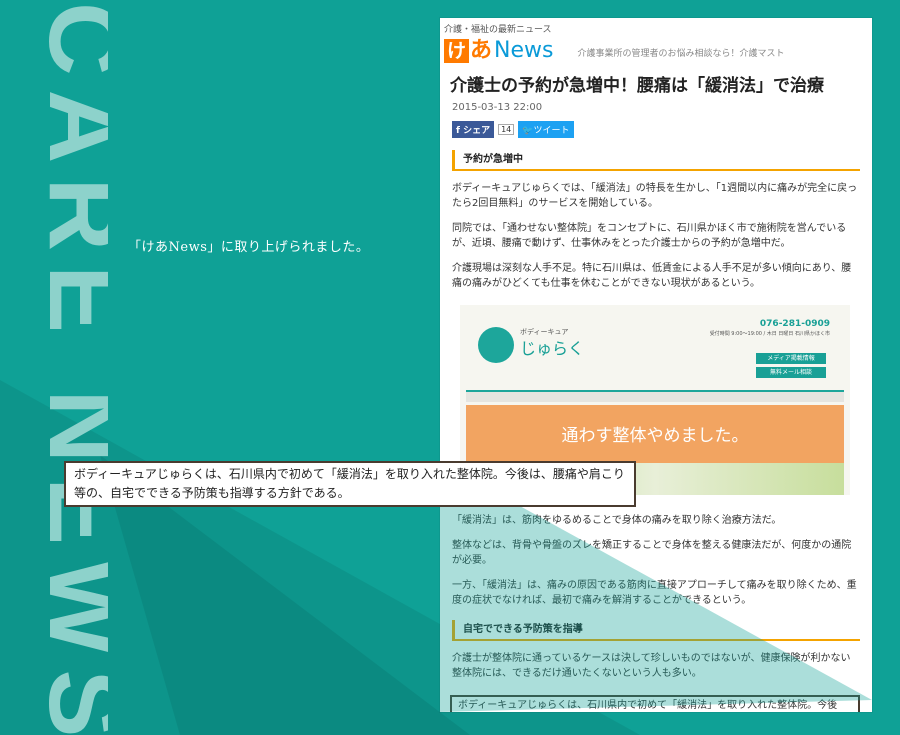 This screenshot has width=900, height=735. Describe the element at coordinates (498, 30) in the screenshot. I see `site-topline: 介護・福祉の最新ニュース` at that location.